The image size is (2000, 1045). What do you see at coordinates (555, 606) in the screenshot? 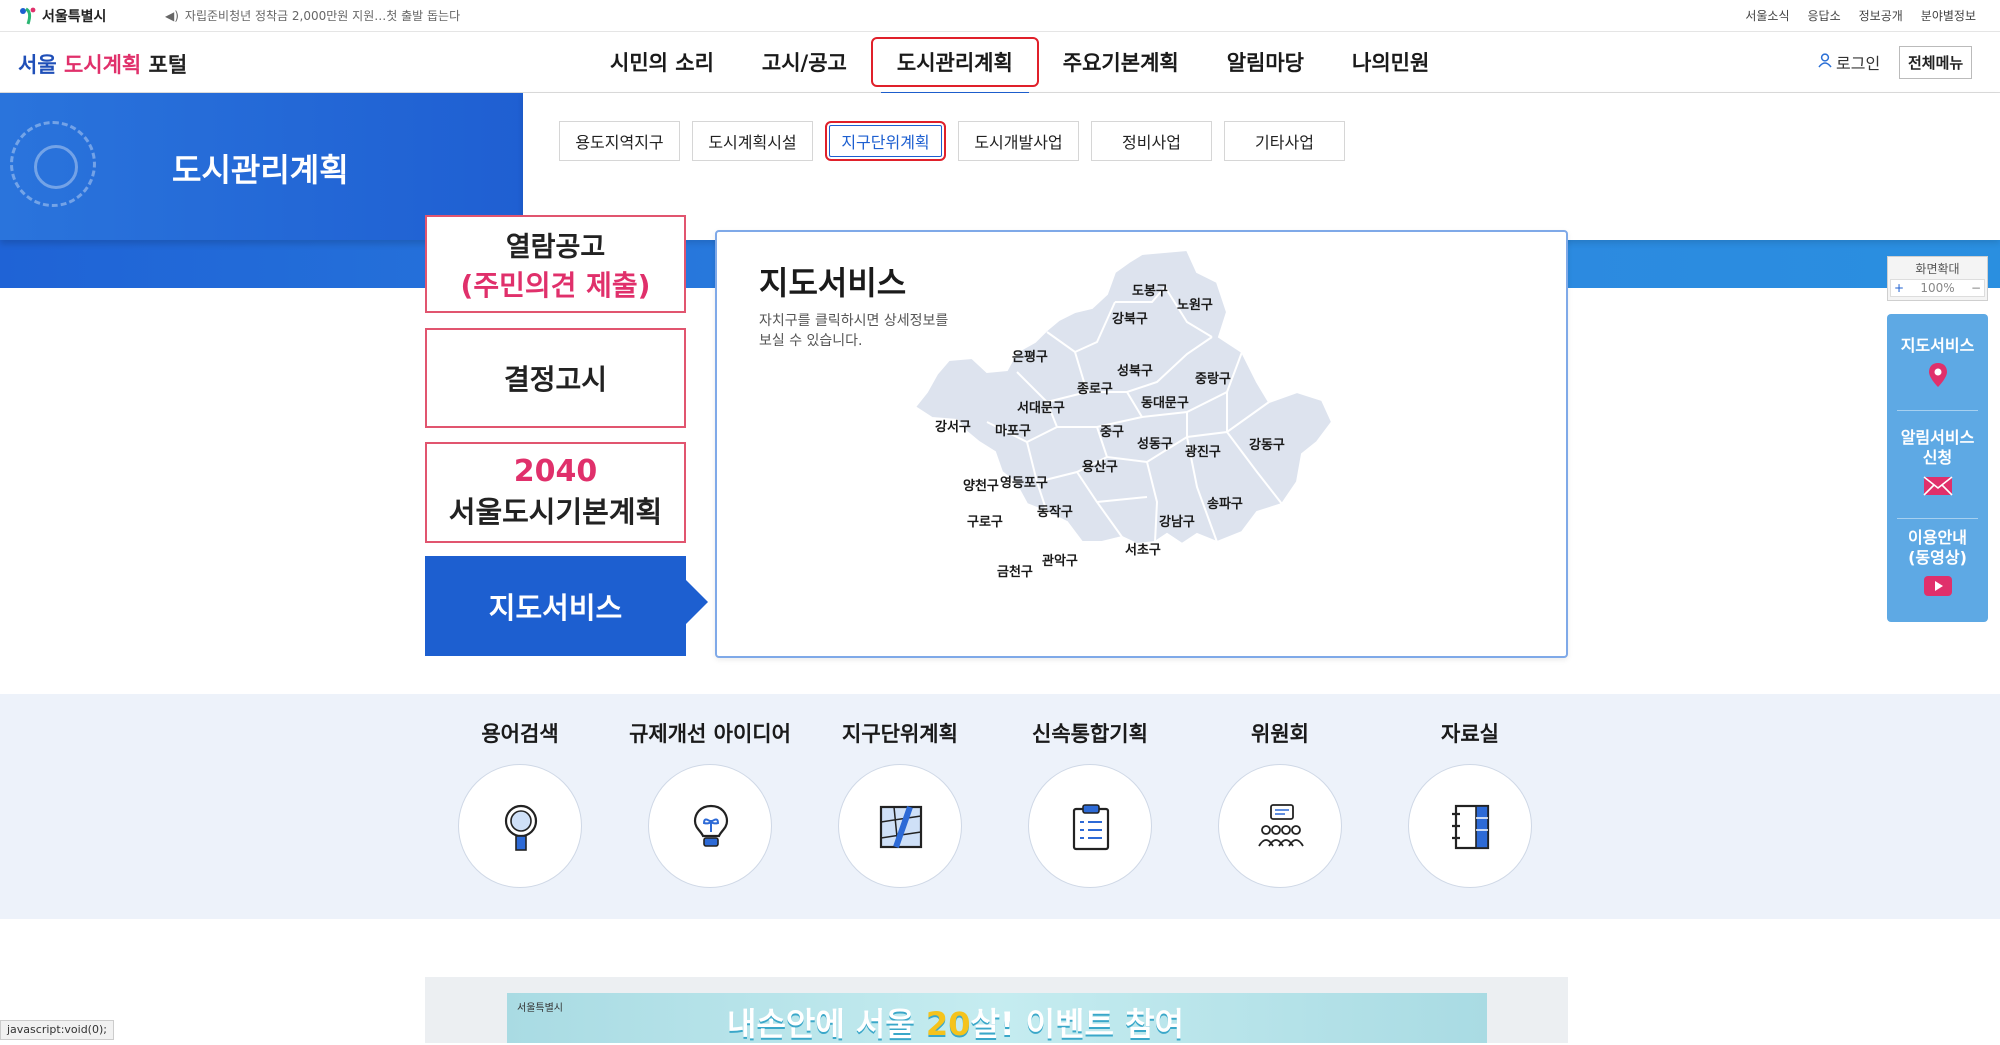
I see `quick-button-map-service: 지도서비스` at bounding box center [555, 606].